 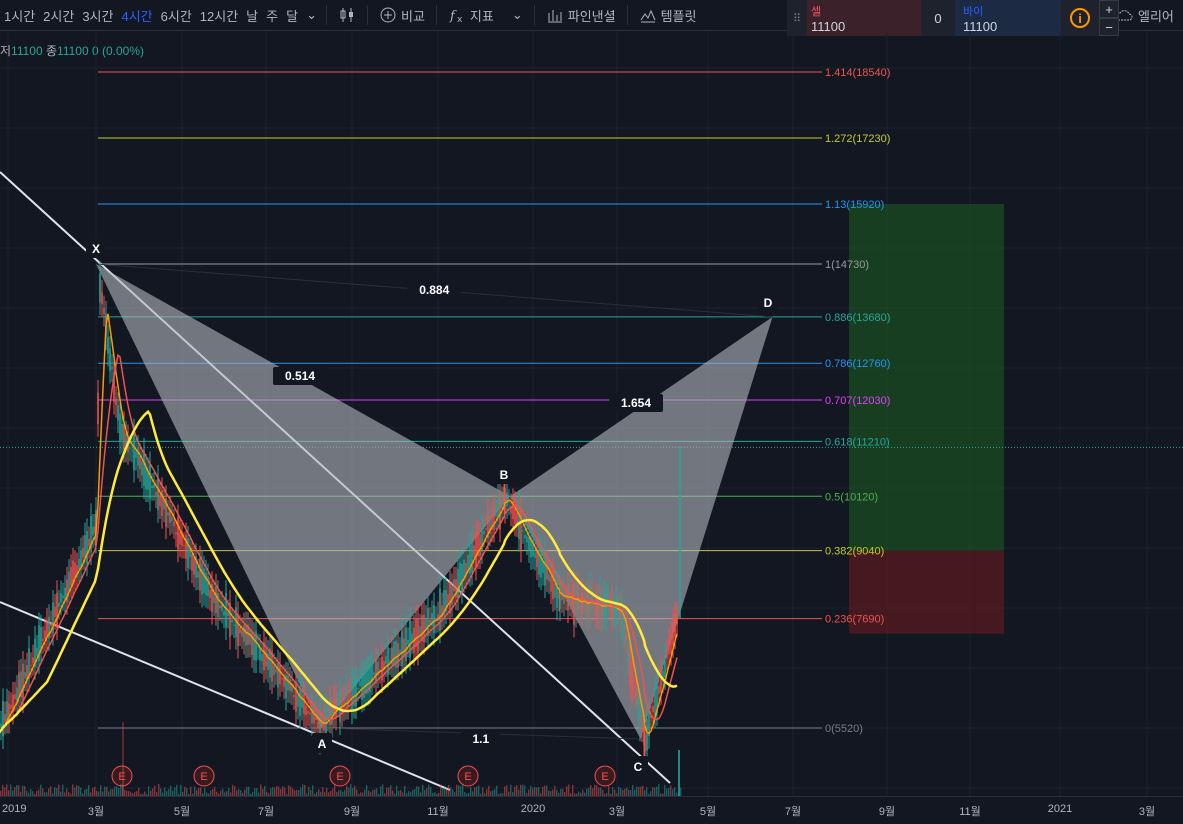 I want to click on interval-3: 3시간, so click(x=97, y=15).